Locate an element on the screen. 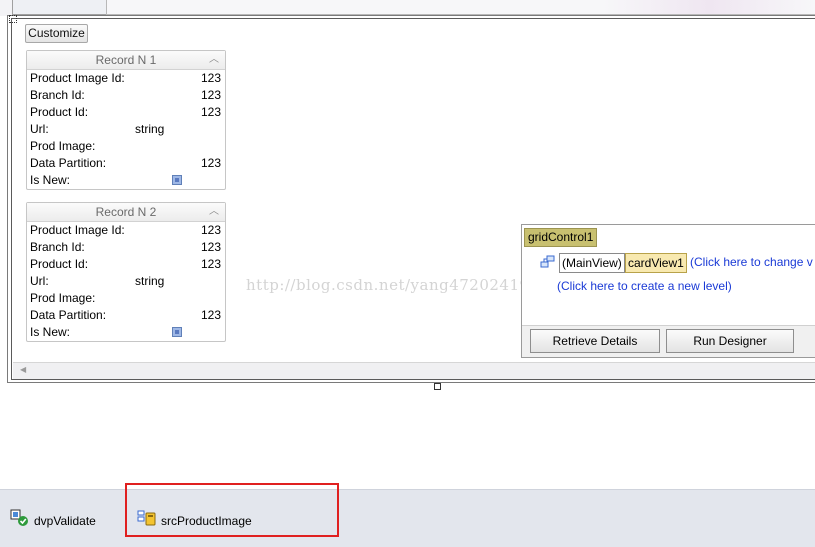 The width and height of the screenshot is (815, 547). card-header: Record N 1 ︿ is located at coordinates (126, 60).